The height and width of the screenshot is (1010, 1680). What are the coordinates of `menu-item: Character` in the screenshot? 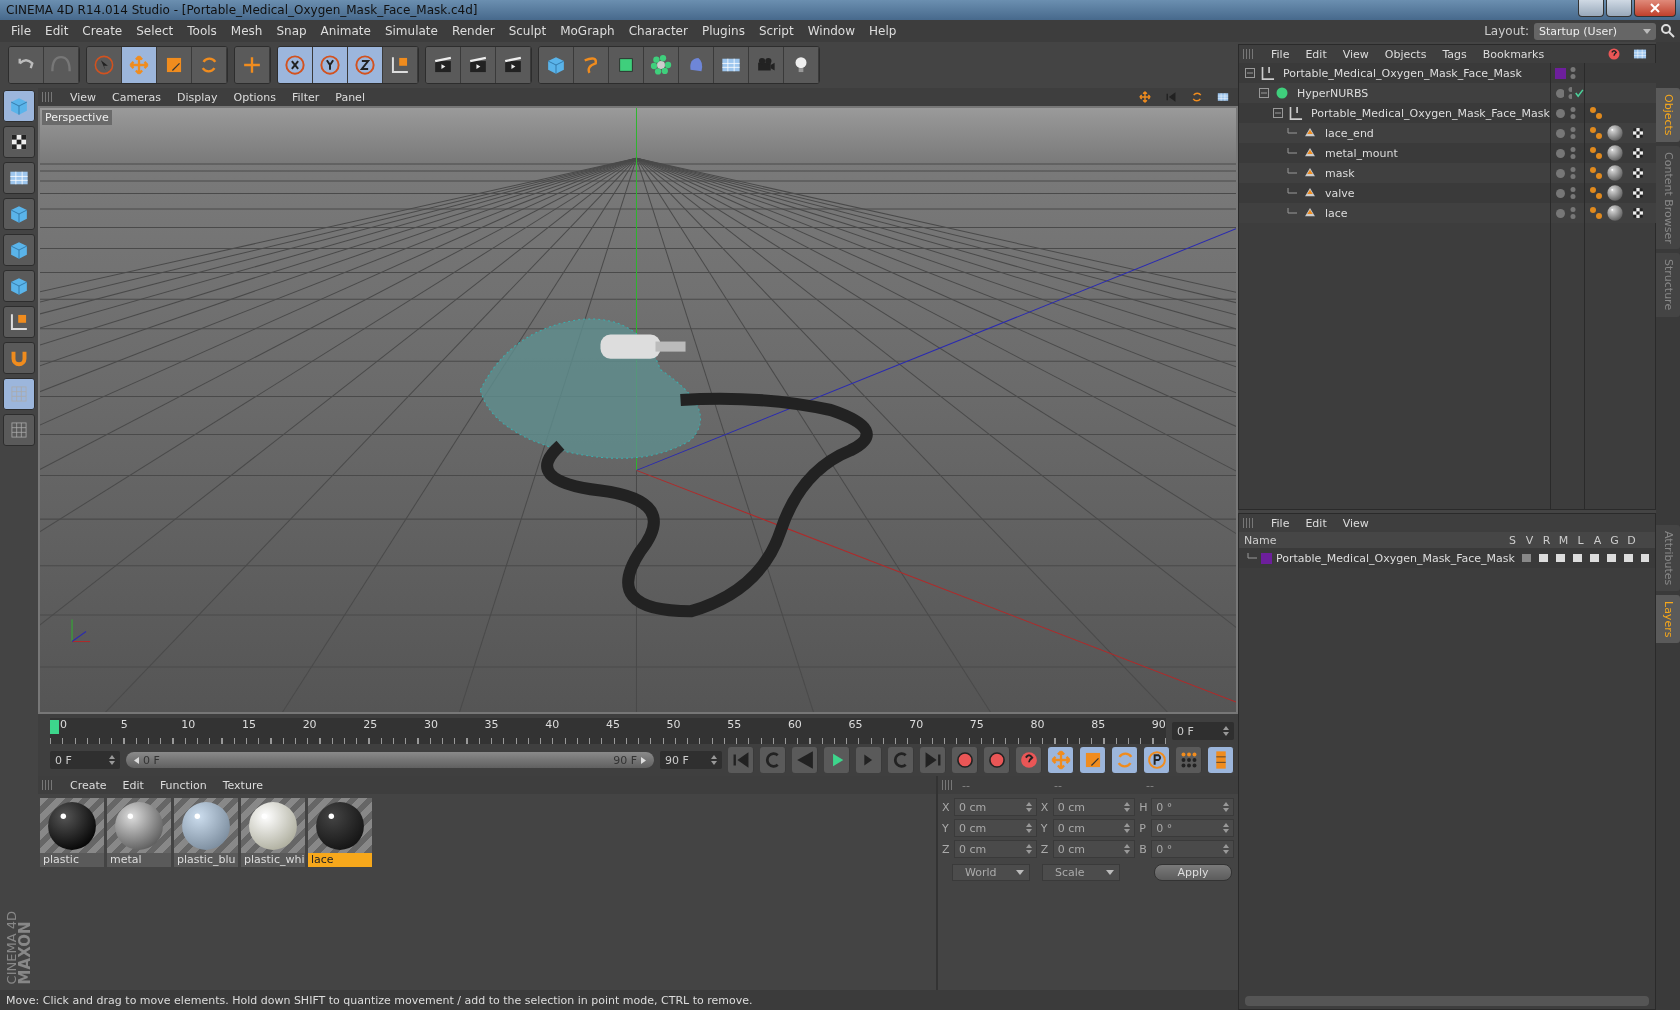 It's located at (658, 31).